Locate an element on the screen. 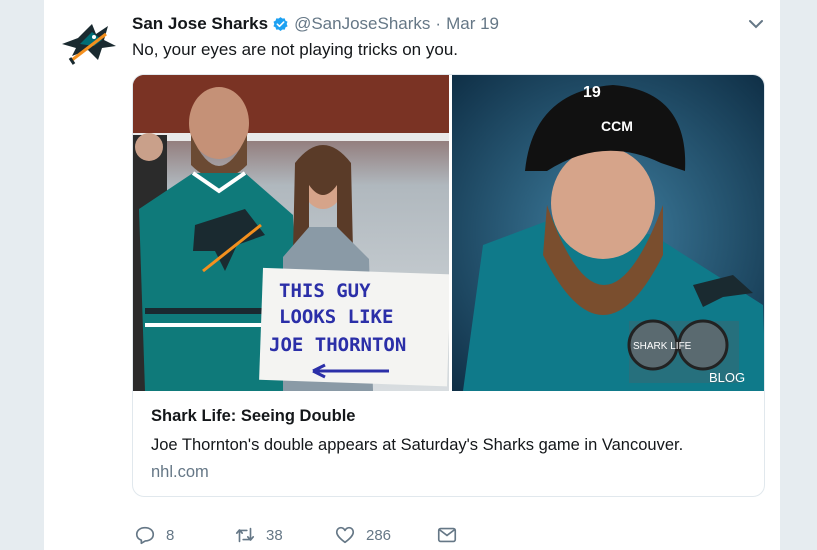 This screenshot has height=550, width=817. tweet-header: San Jose Sharks @SanJoseSharks · Mar 19 is located at coordinates (315, 24).